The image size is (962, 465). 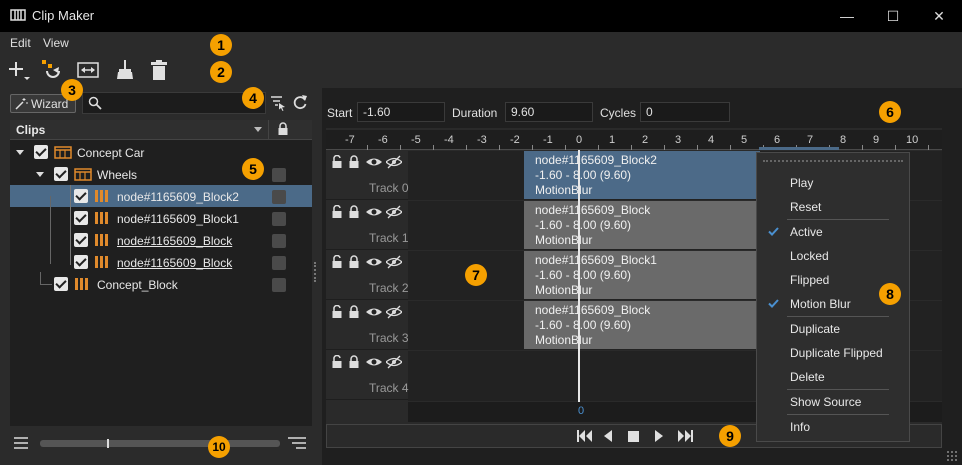 What do you see at coordinates (608, 436) in the screenshot?
I see `step-back-icon` at bounding box center [608, 436].